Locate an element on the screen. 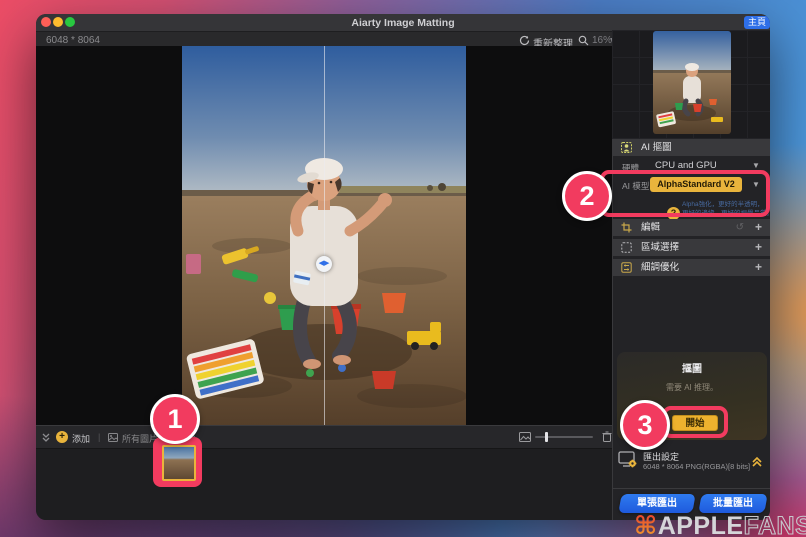 The image size is (806, 537). delete-image-icon is located at coordinates (607, 436).